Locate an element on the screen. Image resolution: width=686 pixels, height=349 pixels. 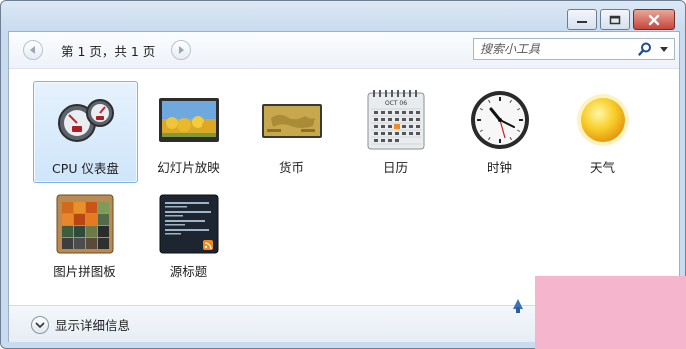
search-input is located at coordinates (552, 49).